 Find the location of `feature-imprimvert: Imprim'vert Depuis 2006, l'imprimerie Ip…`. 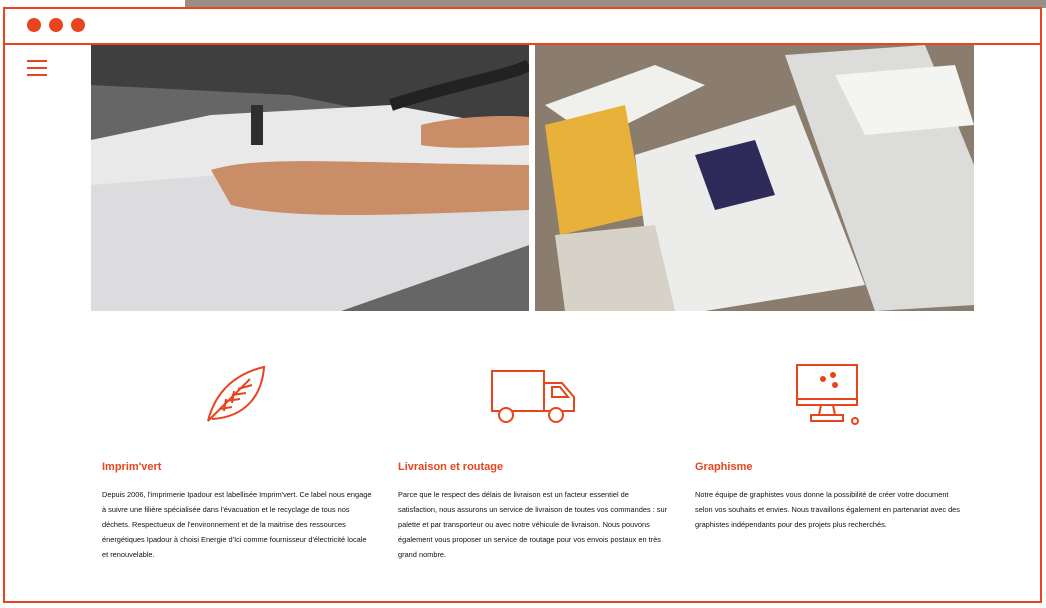

feature-imprimvert: Imprim'vert Depuis 2006, l'imprimerie Ip… is located at coordinates (237, 460).